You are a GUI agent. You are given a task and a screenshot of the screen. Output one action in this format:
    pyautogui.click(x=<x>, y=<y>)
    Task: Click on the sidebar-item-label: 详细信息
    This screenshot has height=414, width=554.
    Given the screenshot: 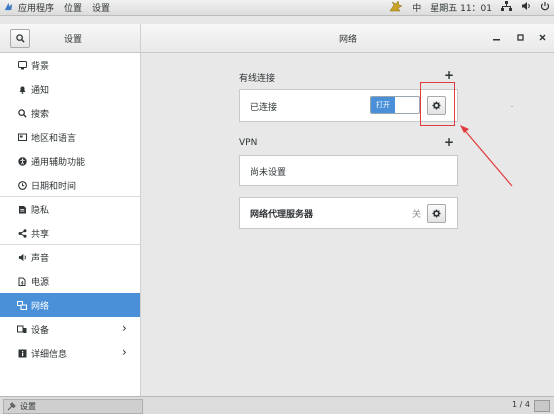 What is the action you would take?
    pyautogui.click(x=49, y=355)
    